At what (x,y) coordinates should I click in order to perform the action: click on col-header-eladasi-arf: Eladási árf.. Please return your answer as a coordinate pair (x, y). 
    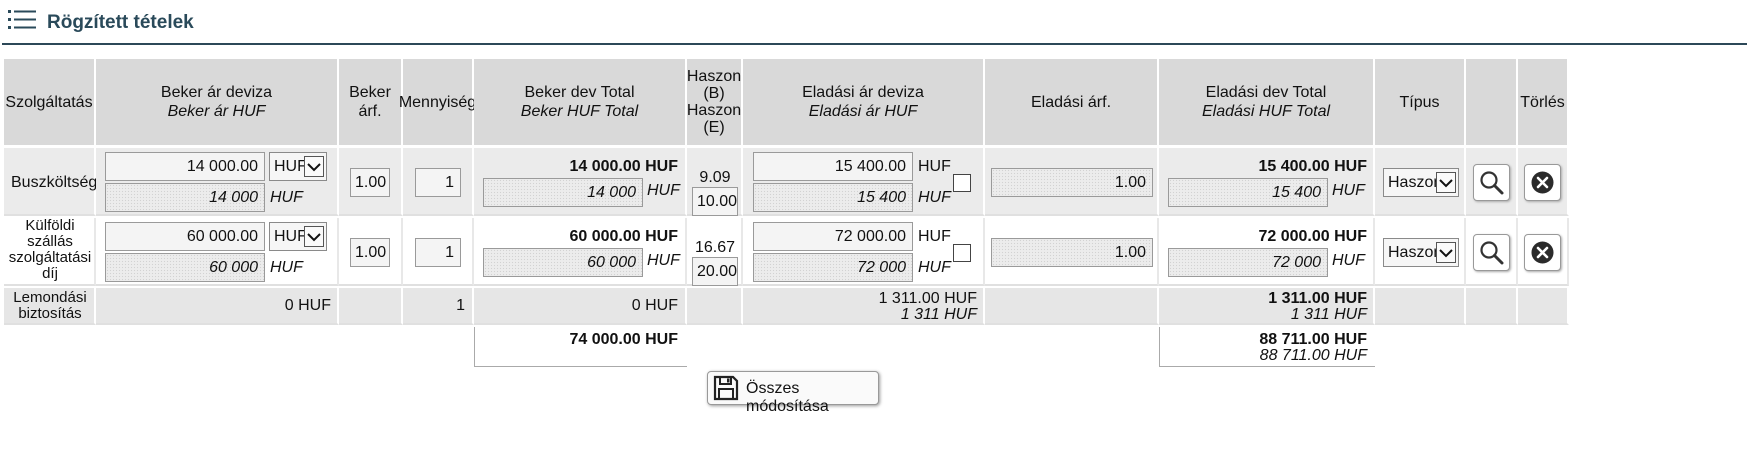
    Looking at the image, I should click on (1072, 103).